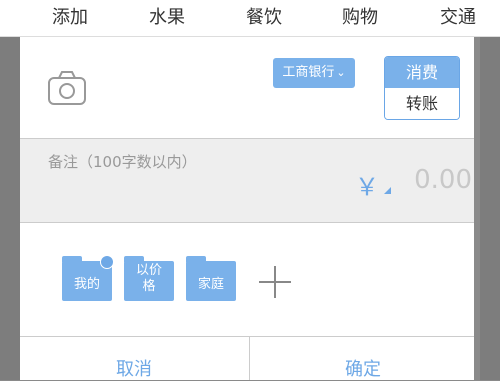 This screenshot has height=381, width=500. Describe the element at coordinates (149, 286) in the screenshot. I see `tag-label-line2: 格` at that location.